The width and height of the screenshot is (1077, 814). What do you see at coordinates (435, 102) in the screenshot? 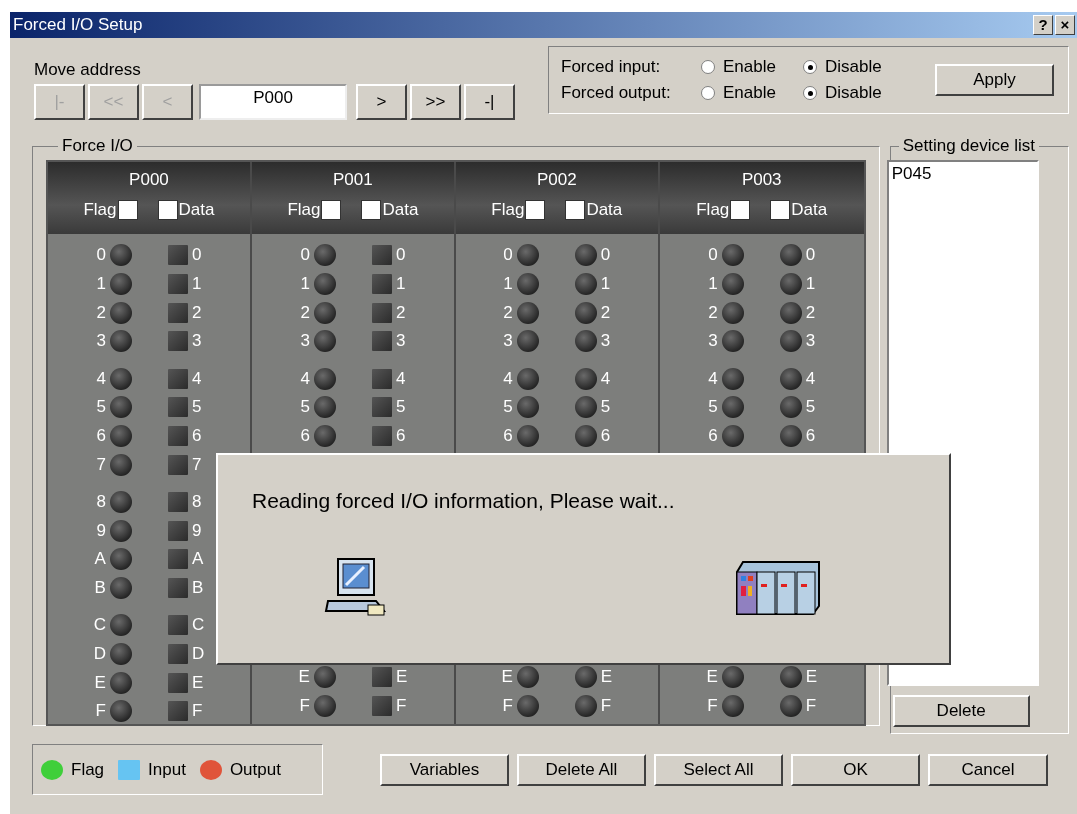
I see `nav-button: >>` at bounding box center [435, 102].